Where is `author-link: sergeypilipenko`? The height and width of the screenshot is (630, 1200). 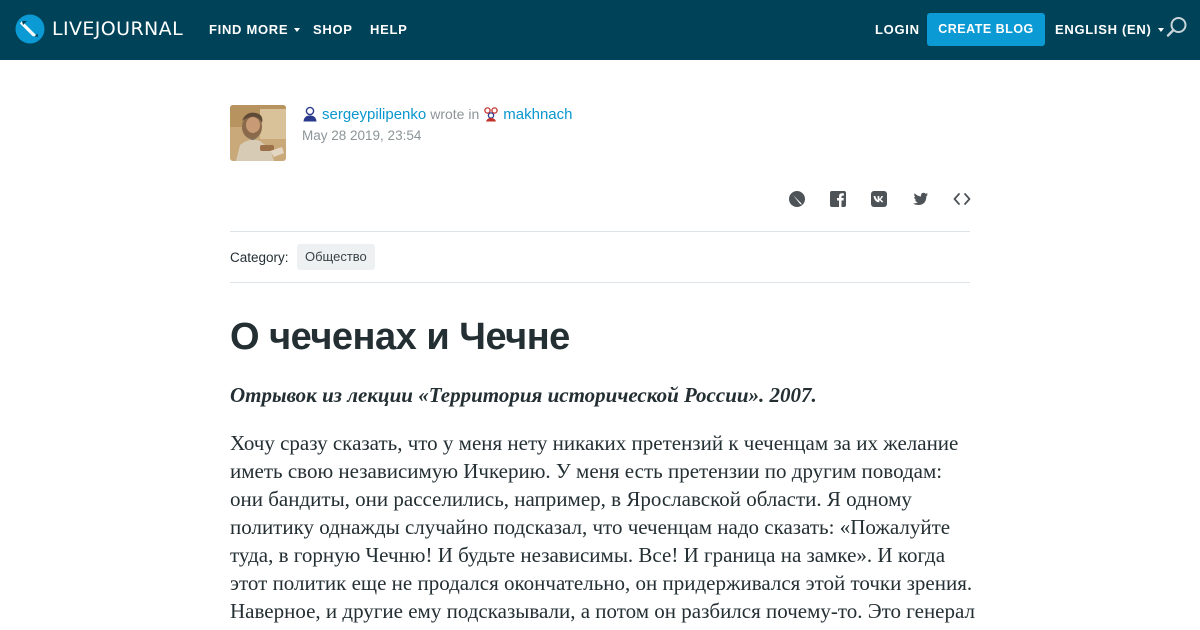 author-link: sergeypilipenko is located at coordinates (374, 114).